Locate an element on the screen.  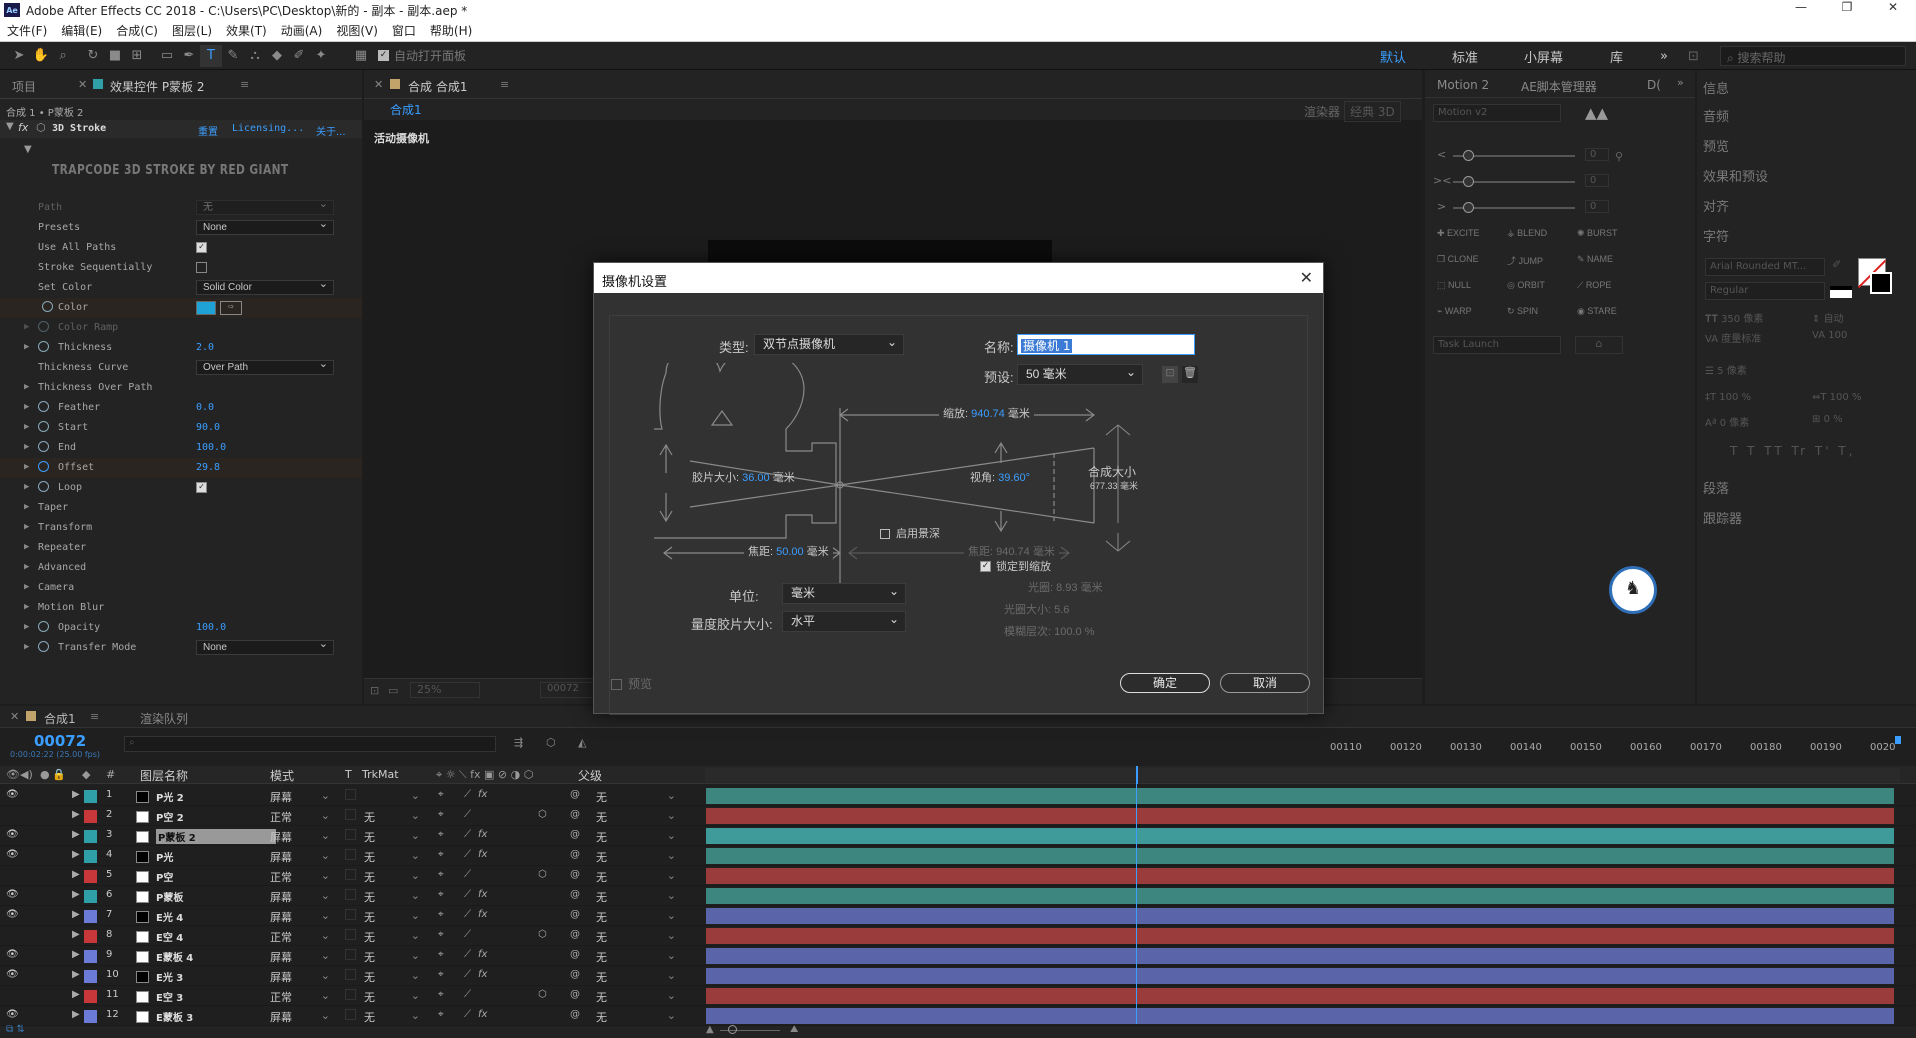
zoom-dropdown: 25% is located at coordinates (445, 690).